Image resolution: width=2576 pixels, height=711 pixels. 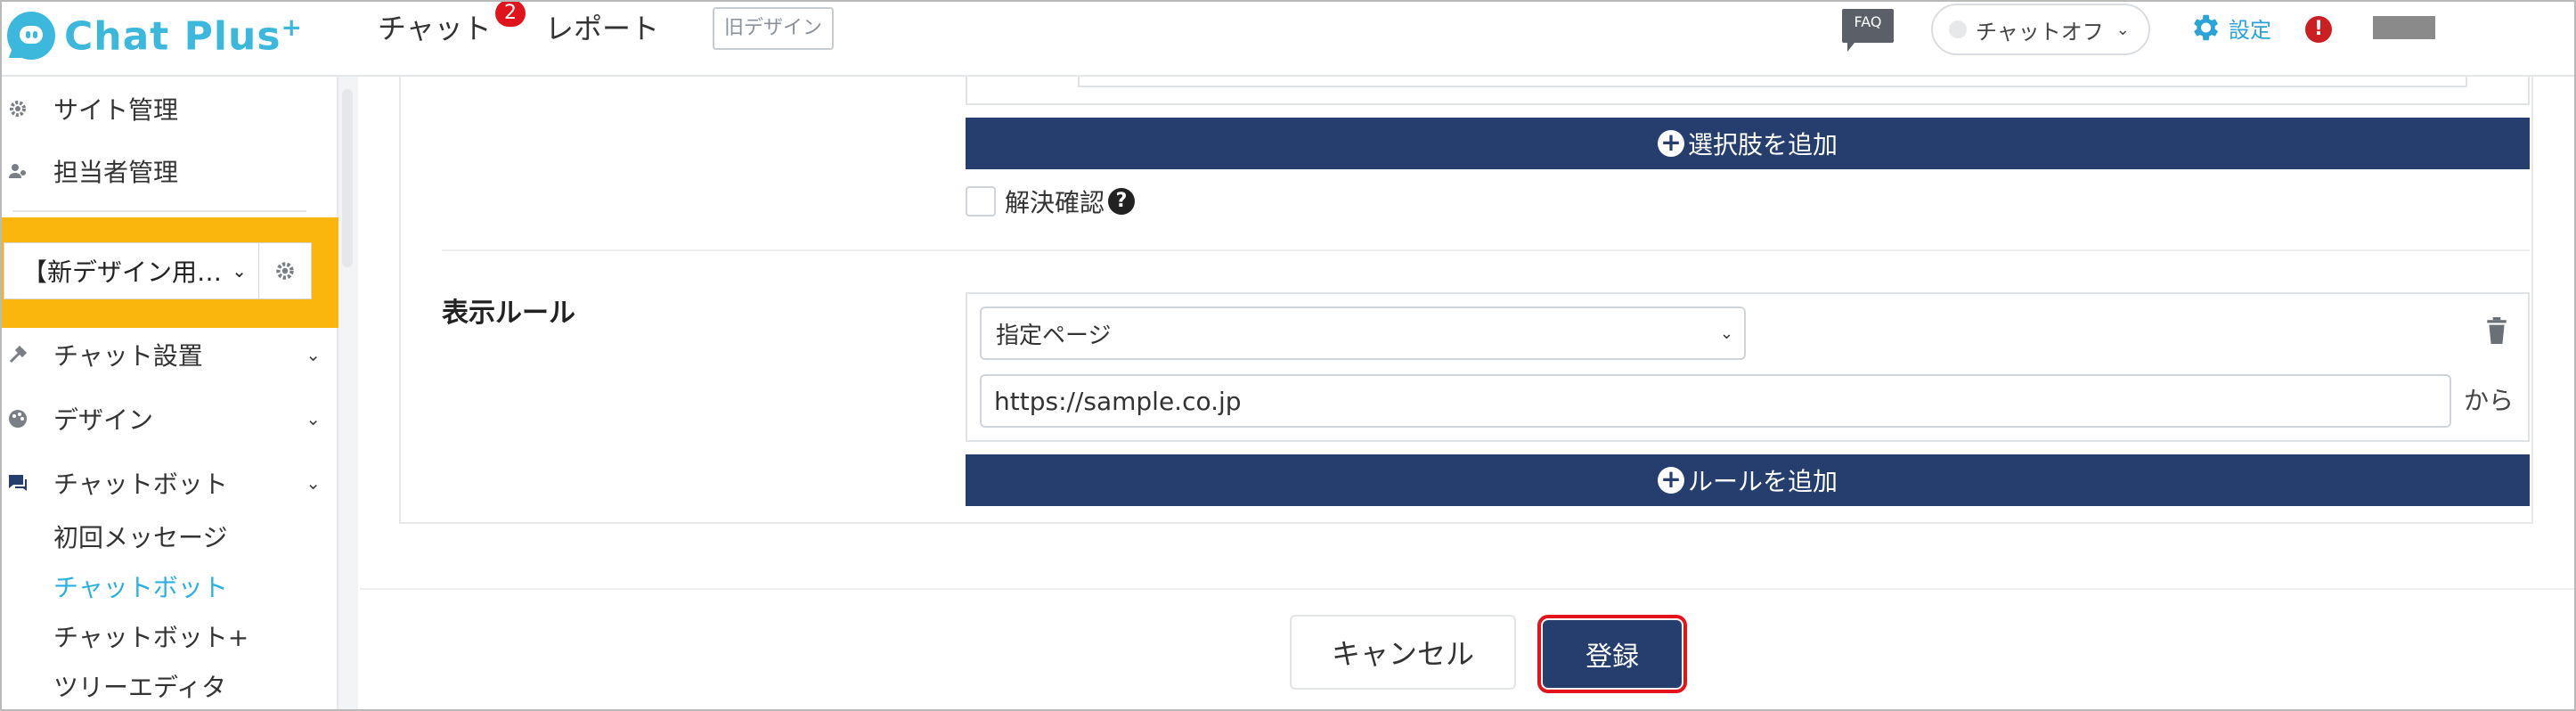 I want to click on option-input-partial, so click(x=1773, y=82).